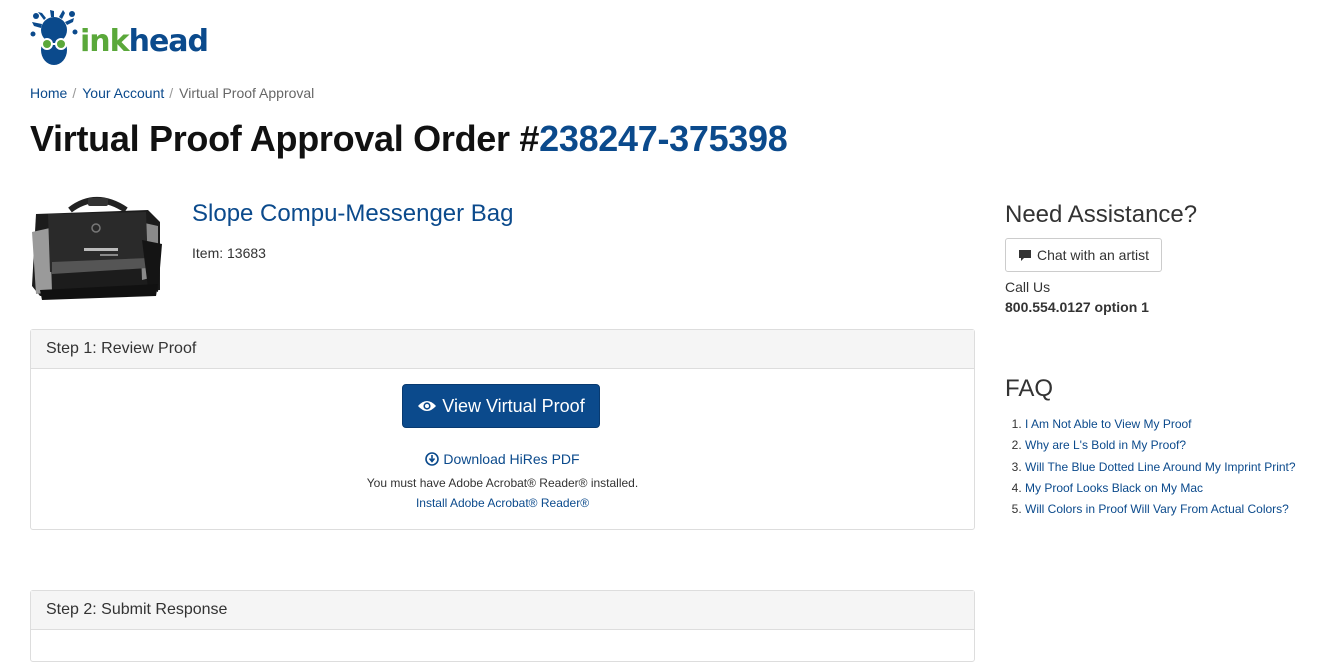  What do you see at coordinates (1105, 445) in the screenshot?
I see `faq-link-bold-ls: Why are L's Bold in My Proof?` at bounding box center [1105, 445].